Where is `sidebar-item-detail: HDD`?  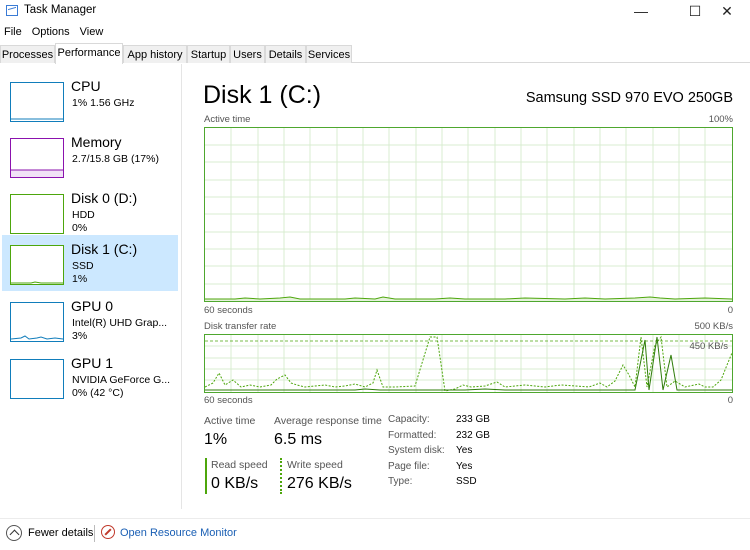
sidebar-item-detail: HDD is located at coordinates (83, 215).